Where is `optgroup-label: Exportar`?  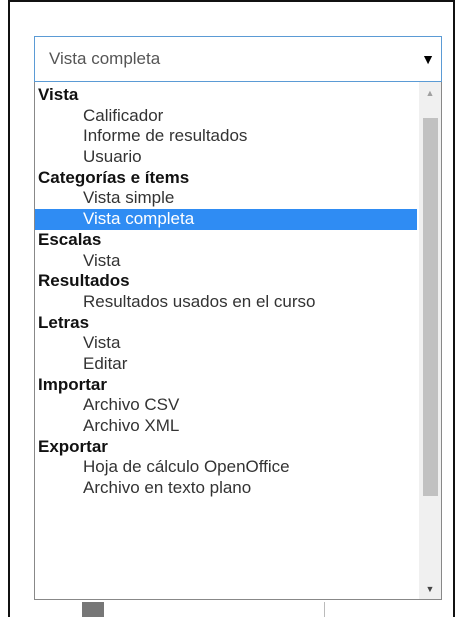
optgroup-label: Exportar is located at coordinates (73, 446).